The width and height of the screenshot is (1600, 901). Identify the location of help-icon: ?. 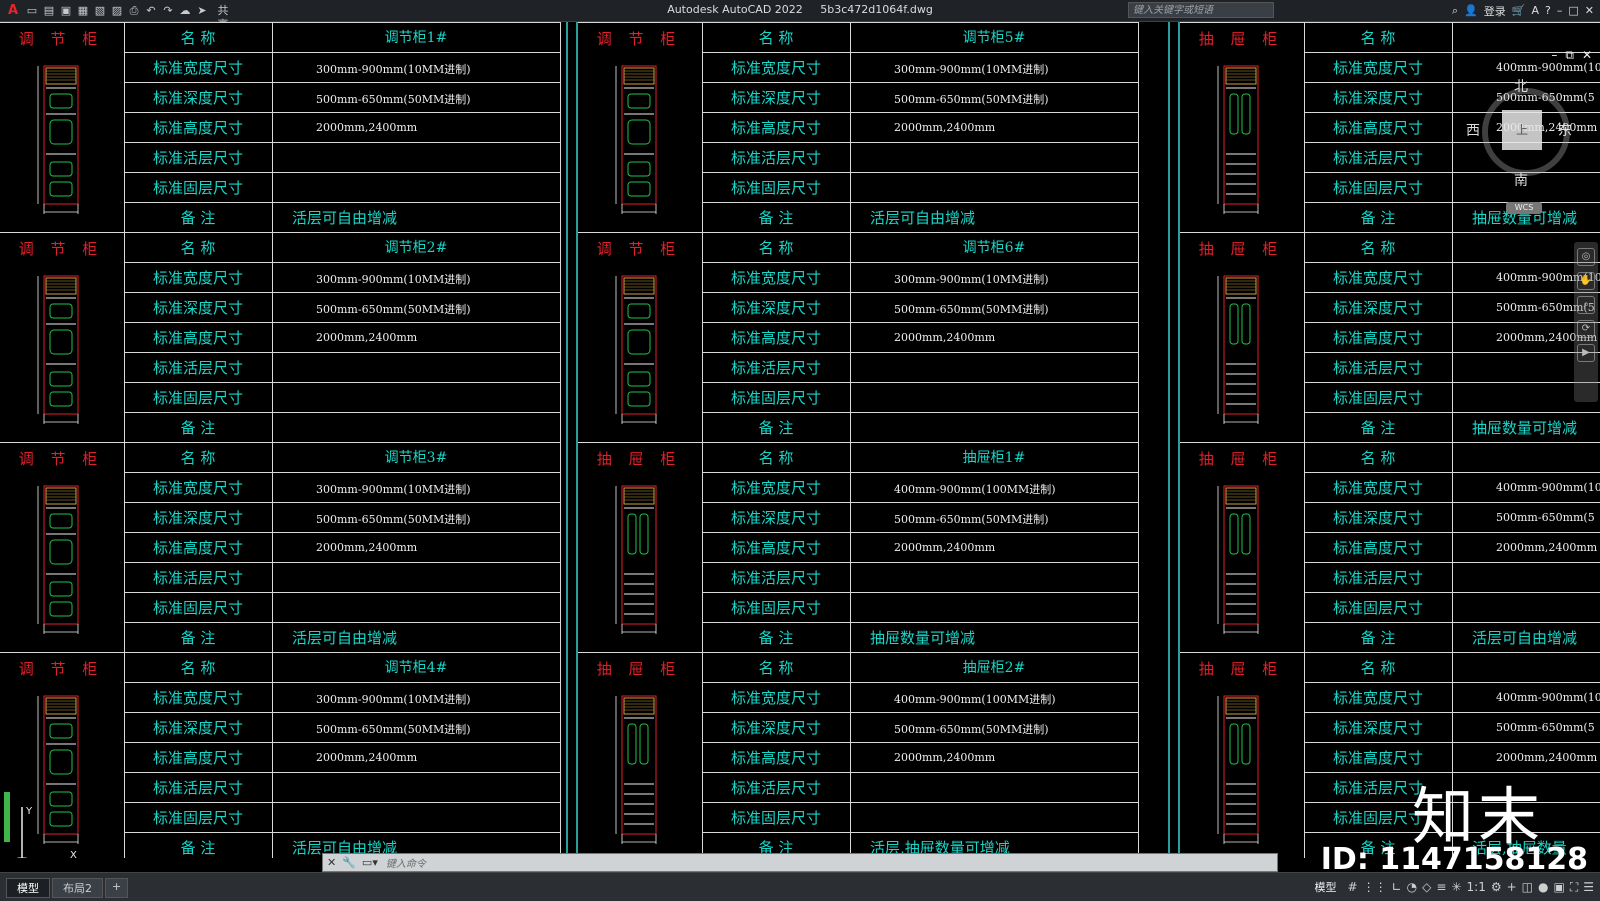
(1548, 10).